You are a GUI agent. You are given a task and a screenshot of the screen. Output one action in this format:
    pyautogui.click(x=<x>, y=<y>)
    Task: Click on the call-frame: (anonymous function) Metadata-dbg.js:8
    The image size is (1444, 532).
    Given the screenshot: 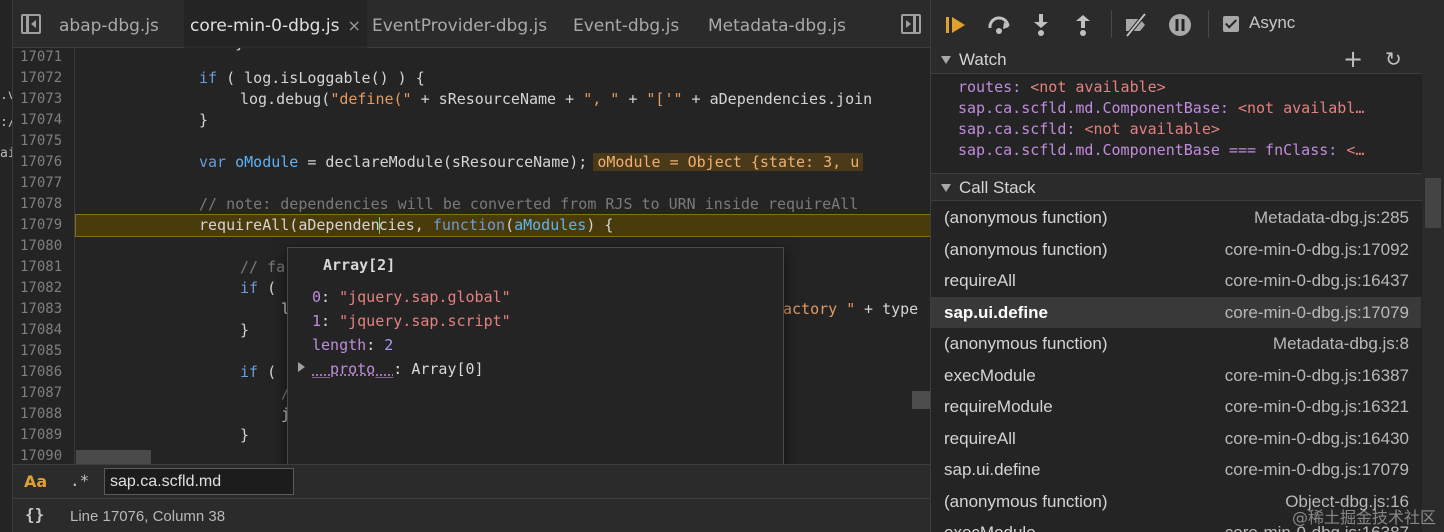 What is the action you would take?
    pyautogui.click(x=1176, y=343)
    